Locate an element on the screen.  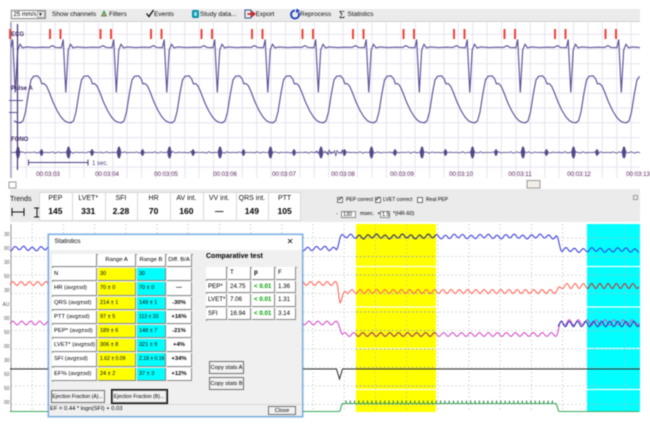
svg-text: ECG is located at coordinates (17, 35).